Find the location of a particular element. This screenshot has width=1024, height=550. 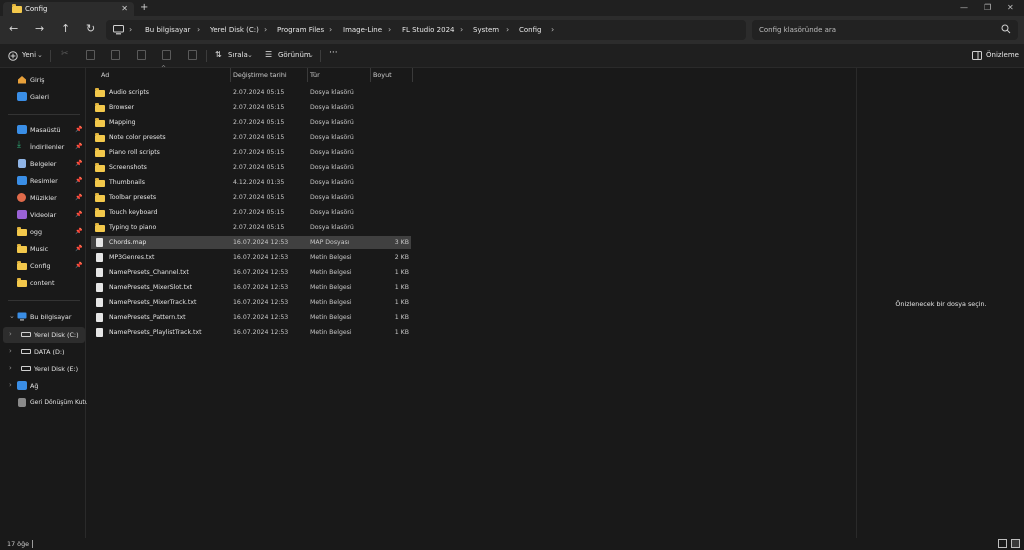

share-icon is located at coordinates (166, 55).